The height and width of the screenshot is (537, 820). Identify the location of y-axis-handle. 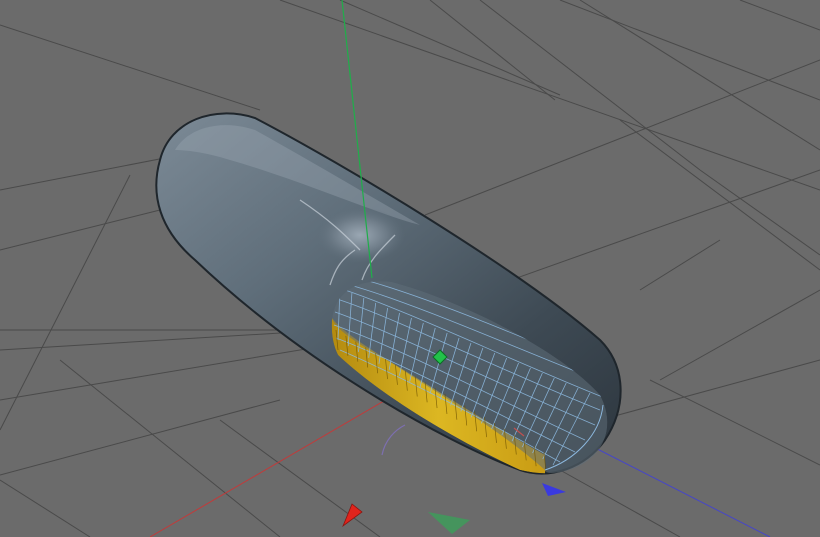
(449, 523).